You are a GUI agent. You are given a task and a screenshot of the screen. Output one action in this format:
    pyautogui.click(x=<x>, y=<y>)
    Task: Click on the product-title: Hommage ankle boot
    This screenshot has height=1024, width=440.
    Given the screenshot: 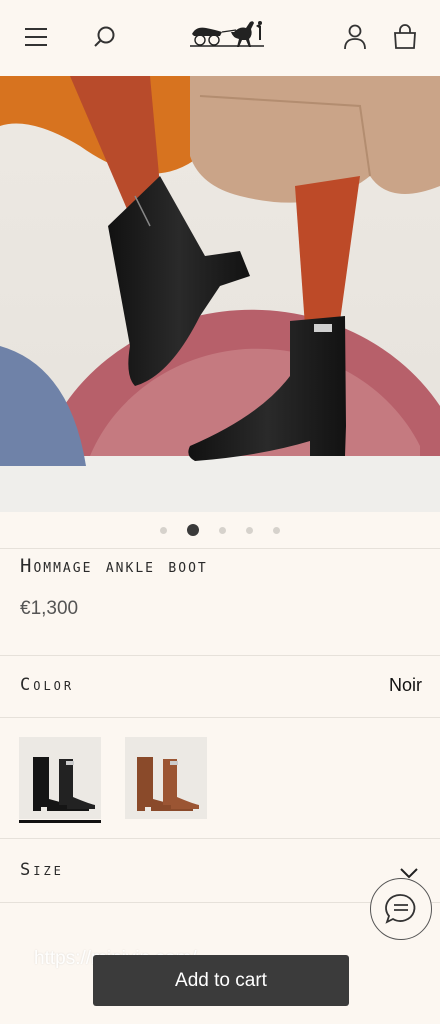 What is the action you would take?
    pyautogui.click(x=114, y=566)
    